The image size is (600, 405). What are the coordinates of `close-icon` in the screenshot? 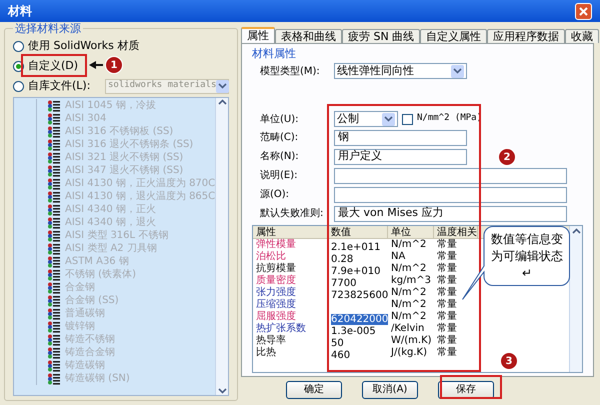 It's located at (583, 11).